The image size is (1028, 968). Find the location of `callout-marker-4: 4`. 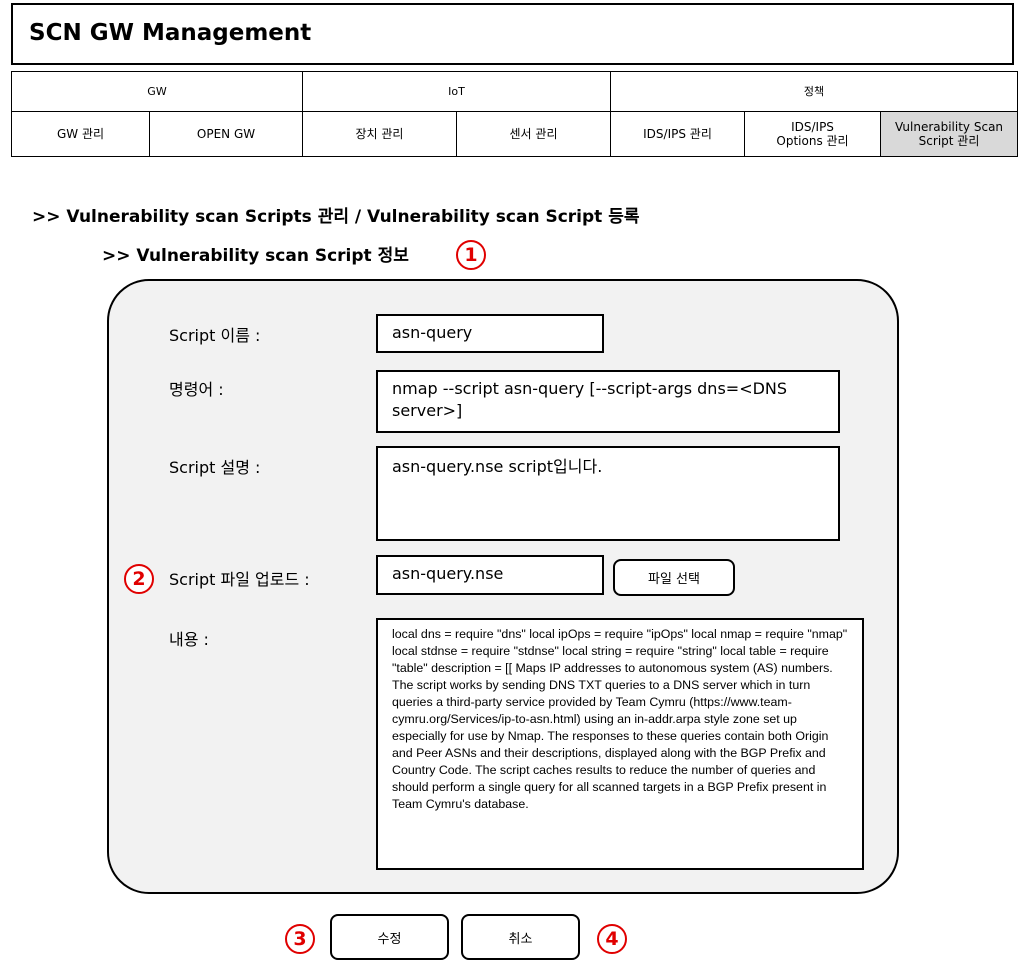

callout-marker-4: 4 is located at coordinates (612, 939).